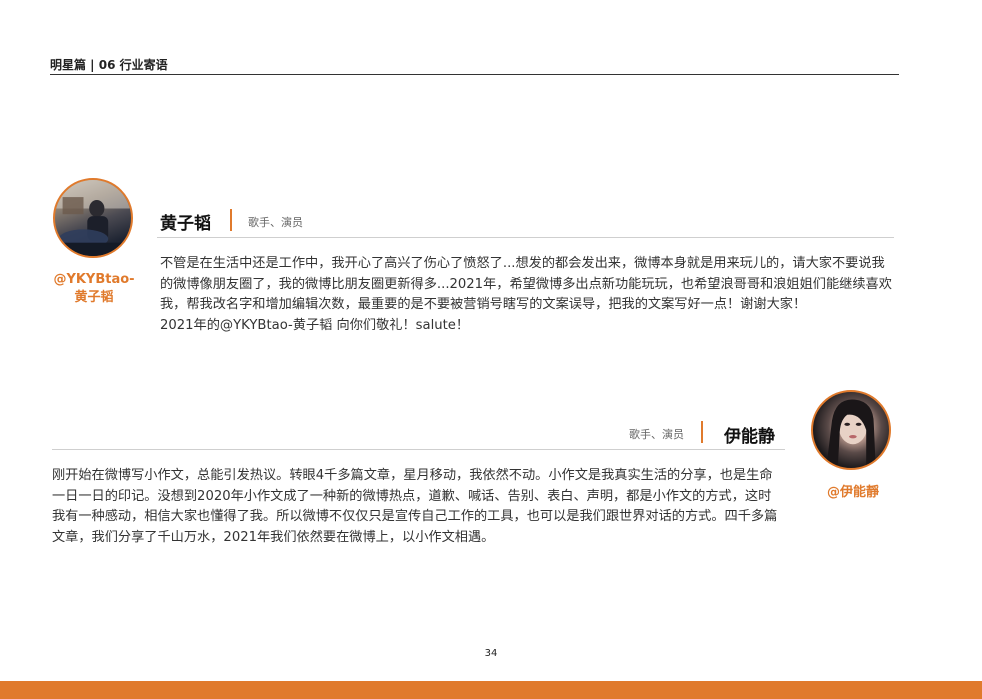  Describe the element at coordinates (474, 74) in the screenshot. I see `header-divider` at that location.